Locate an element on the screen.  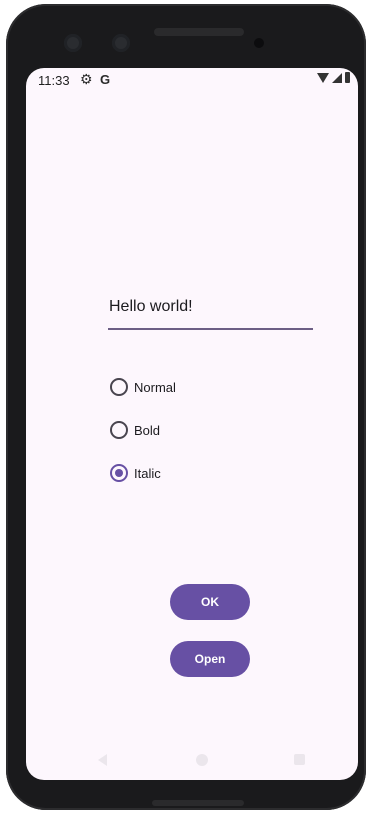
signal-icon is located at coordinates (337, 77).